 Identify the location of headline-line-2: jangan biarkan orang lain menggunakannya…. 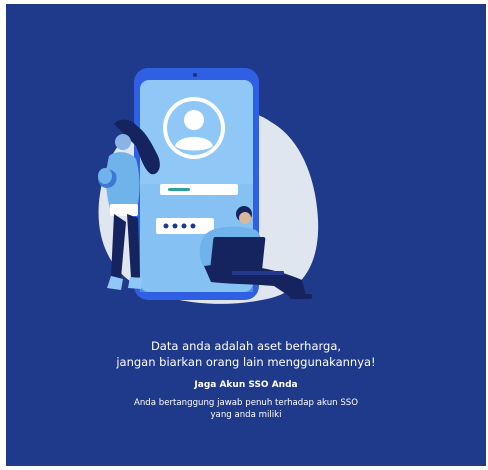
(246, 362).